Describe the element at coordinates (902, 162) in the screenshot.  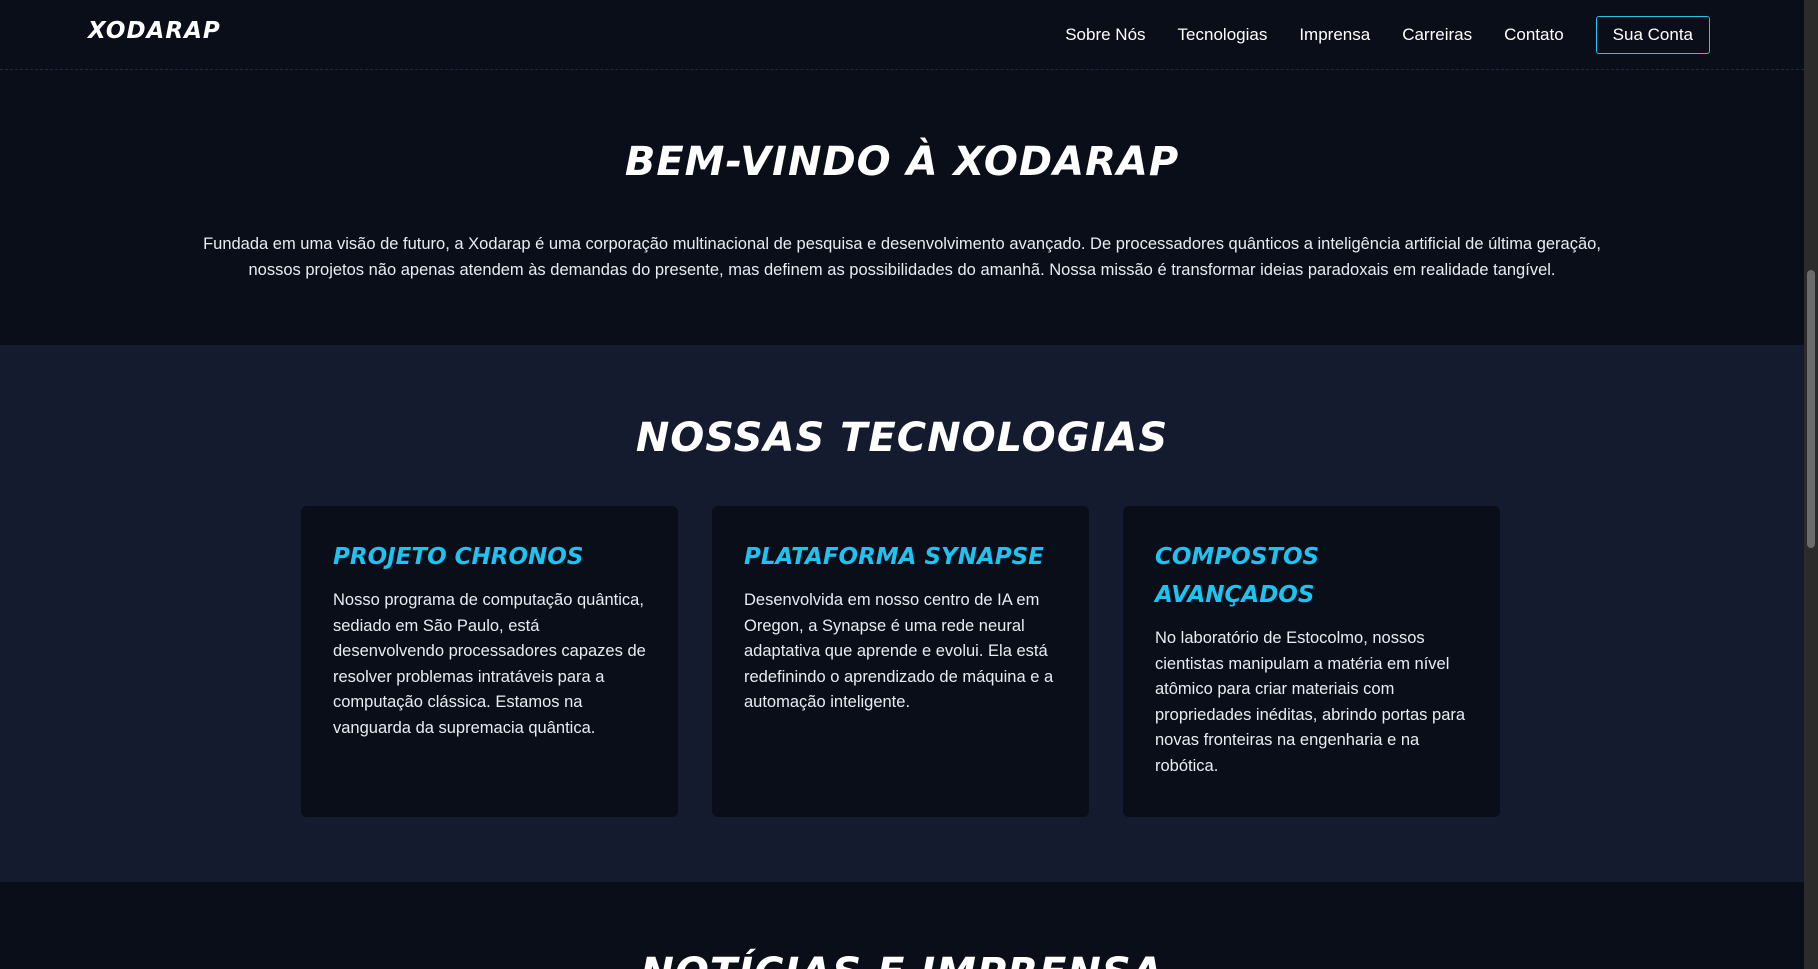
I see `welcome-title: BEM-VINDO À XODARAP` at that location.